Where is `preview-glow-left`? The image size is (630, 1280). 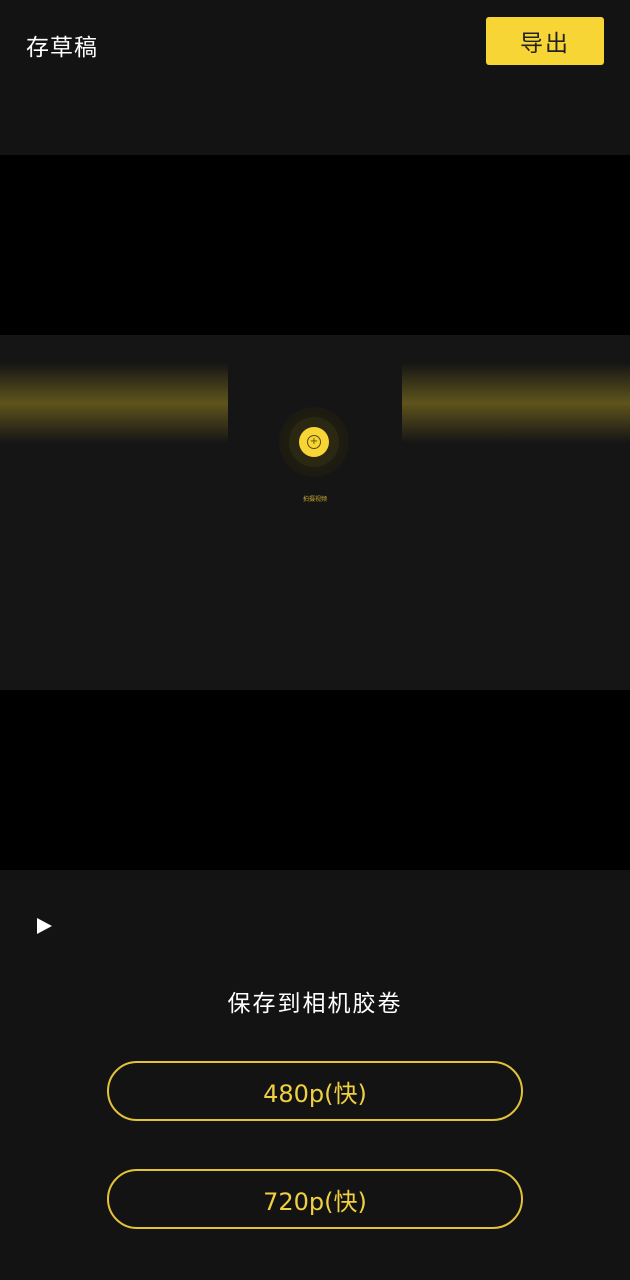
preview-glow-left is located at coordinates (114, 403).